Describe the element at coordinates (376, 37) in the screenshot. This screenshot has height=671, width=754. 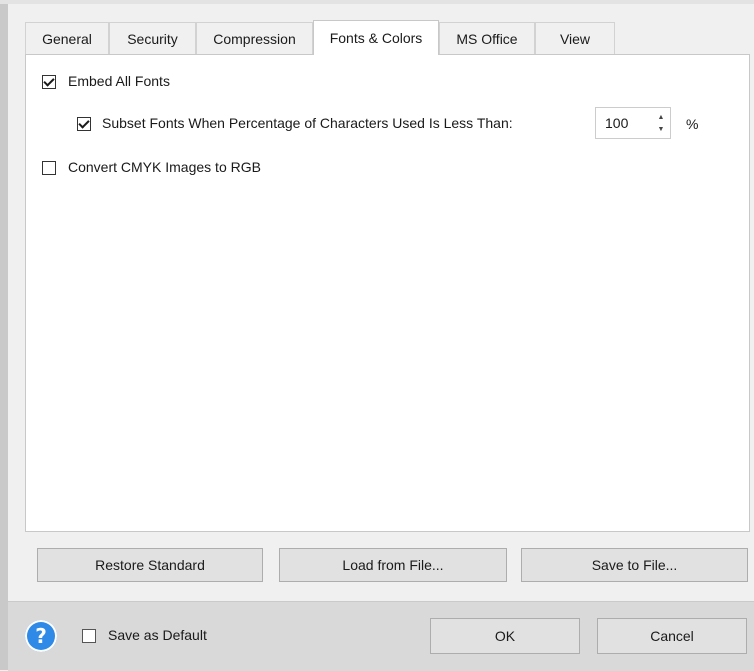
I see `tab-fonts-colors: Fonts & Colors` at that location.